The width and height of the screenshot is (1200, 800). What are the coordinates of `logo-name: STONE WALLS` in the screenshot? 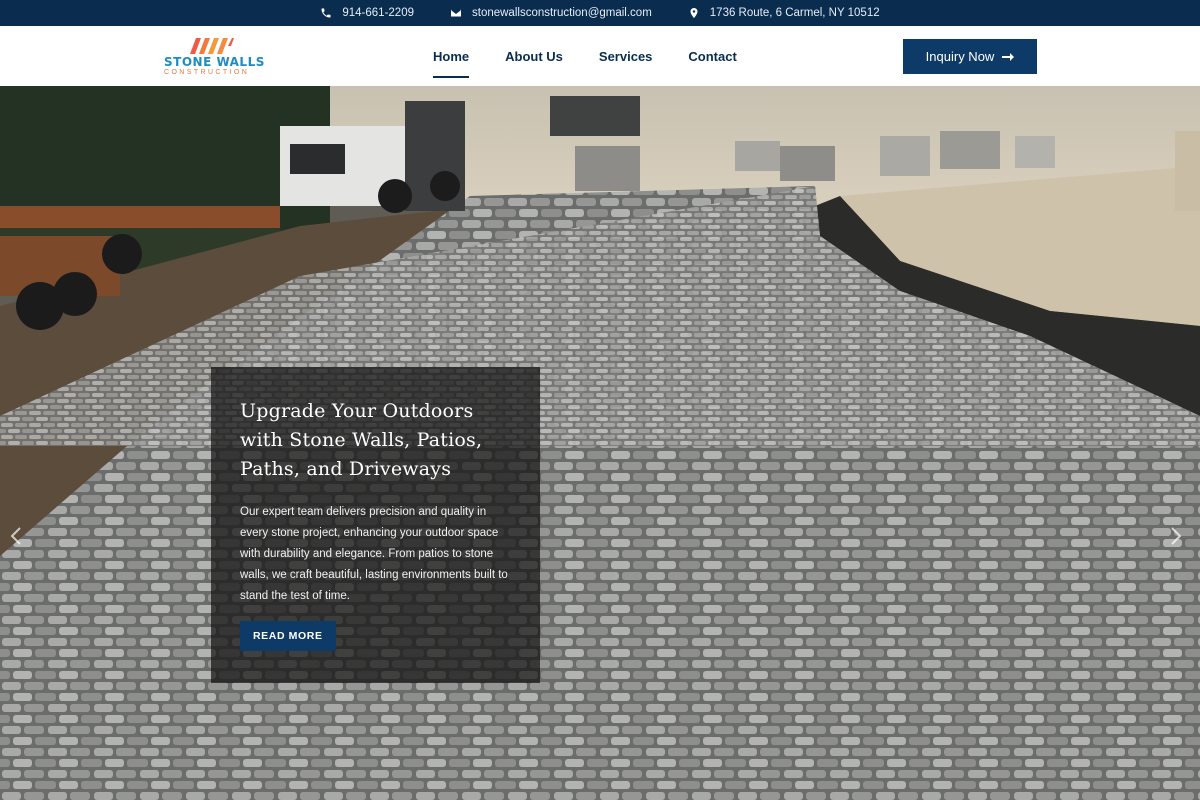 It's located at (214, 62).